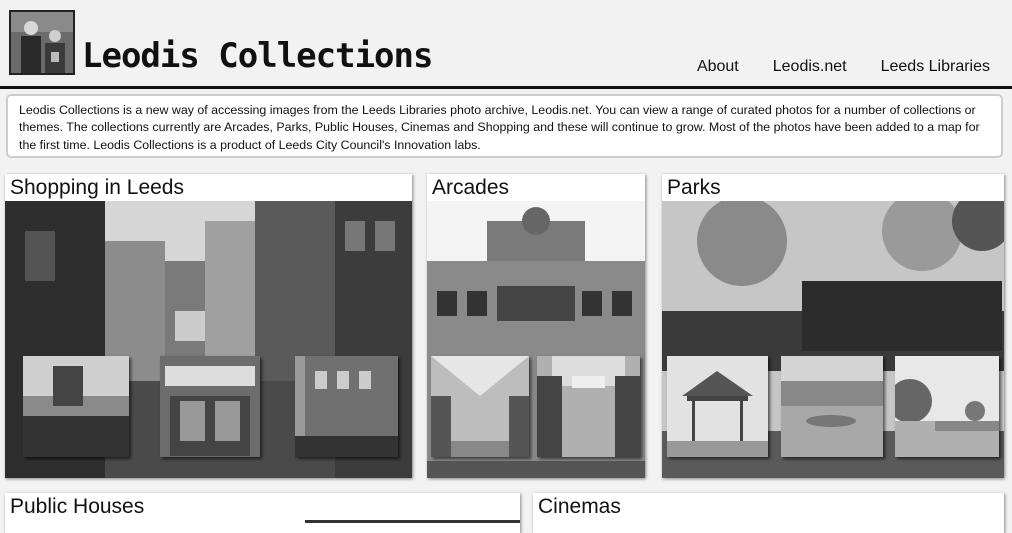 This screenshot has height=533, width=1012. What do you see at coordinates (718, 67) in the screenshot?
I see `nav-about-link: About` at bounding box center [718, 67].